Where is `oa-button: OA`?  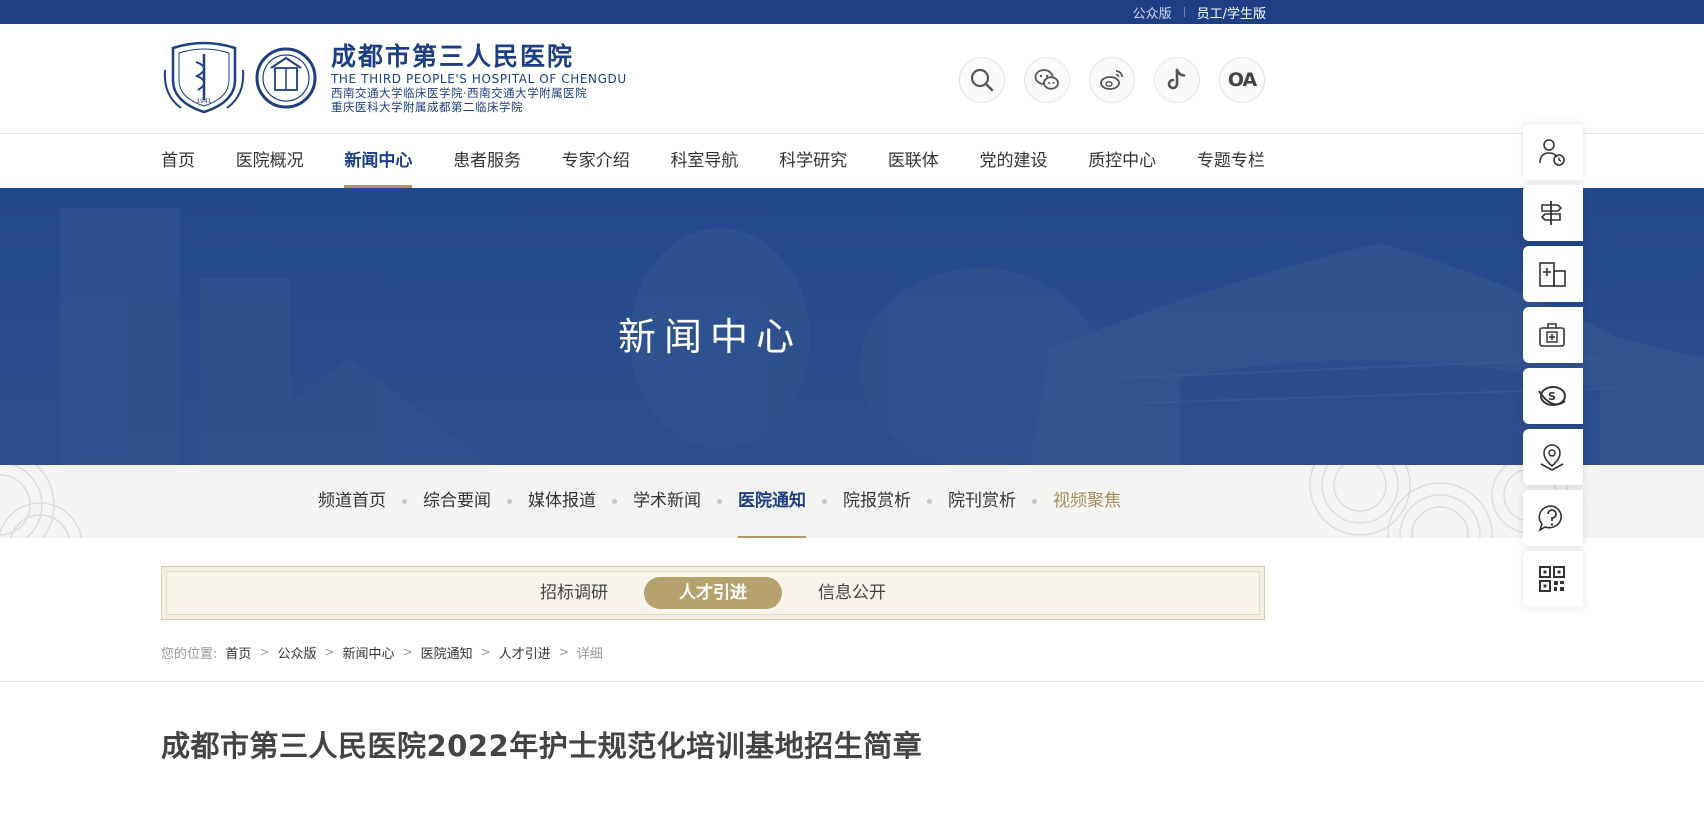
oa-button: OA is located at coordinates (1242, 80).